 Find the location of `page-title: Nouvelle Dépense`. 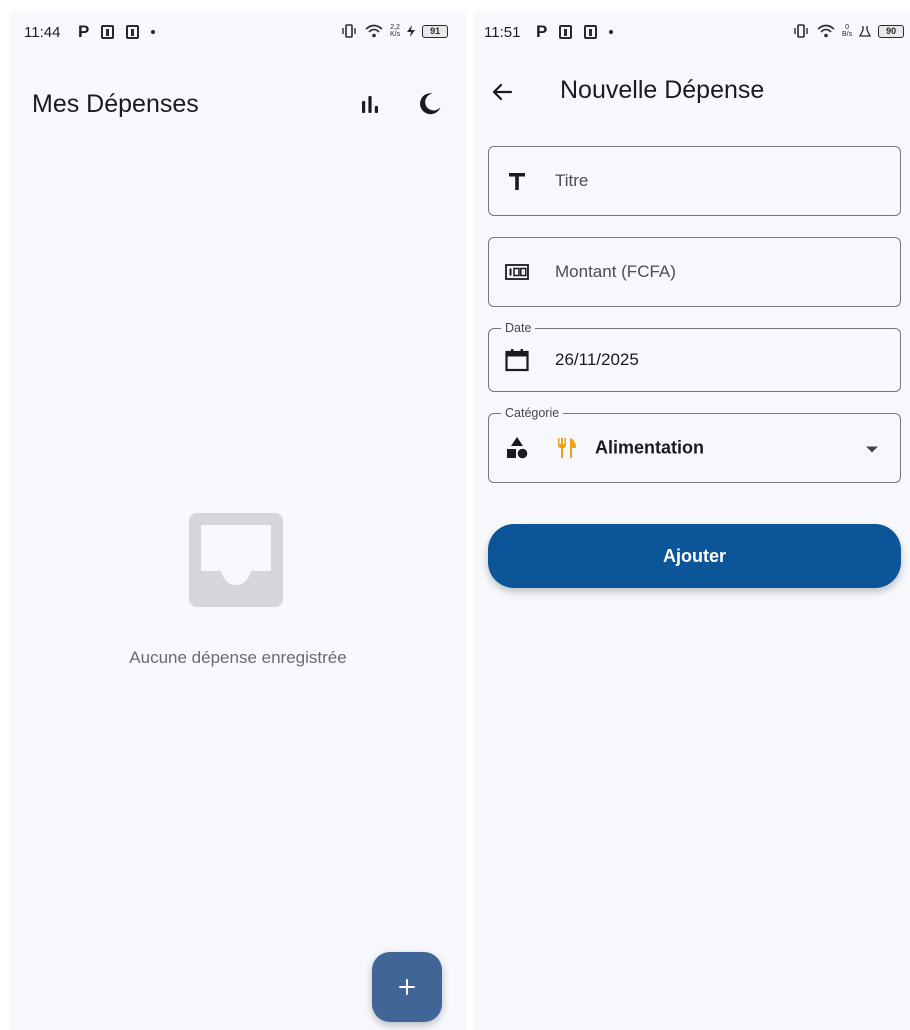

page-title: Nouvelle Dépense is located at coordinates (662, 90).